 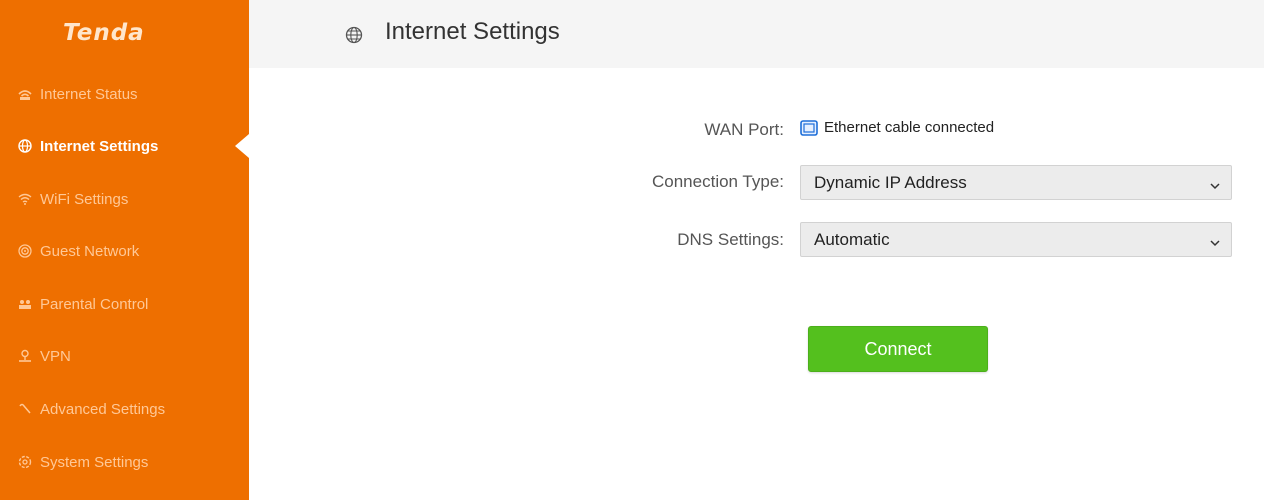 What do you see at coordinates (852, 239) in the screenshot?
I see `dns-settings-value: Automatic` at bounding box center [852, 239].